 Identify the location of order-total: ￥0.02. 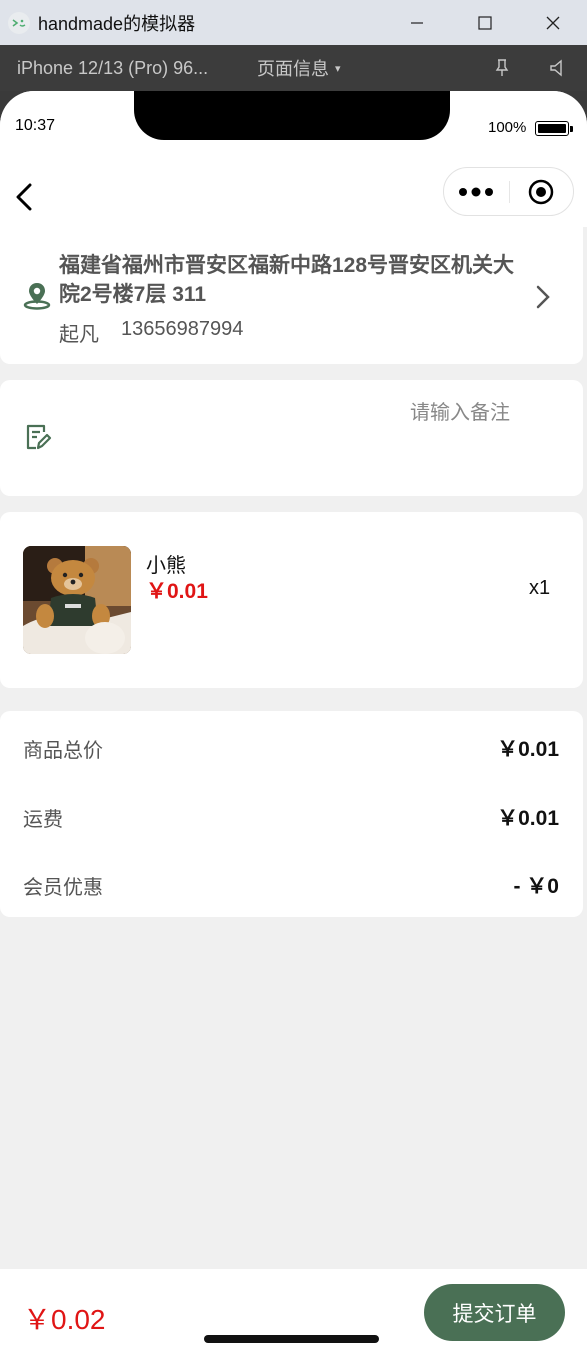
(64, 1319).